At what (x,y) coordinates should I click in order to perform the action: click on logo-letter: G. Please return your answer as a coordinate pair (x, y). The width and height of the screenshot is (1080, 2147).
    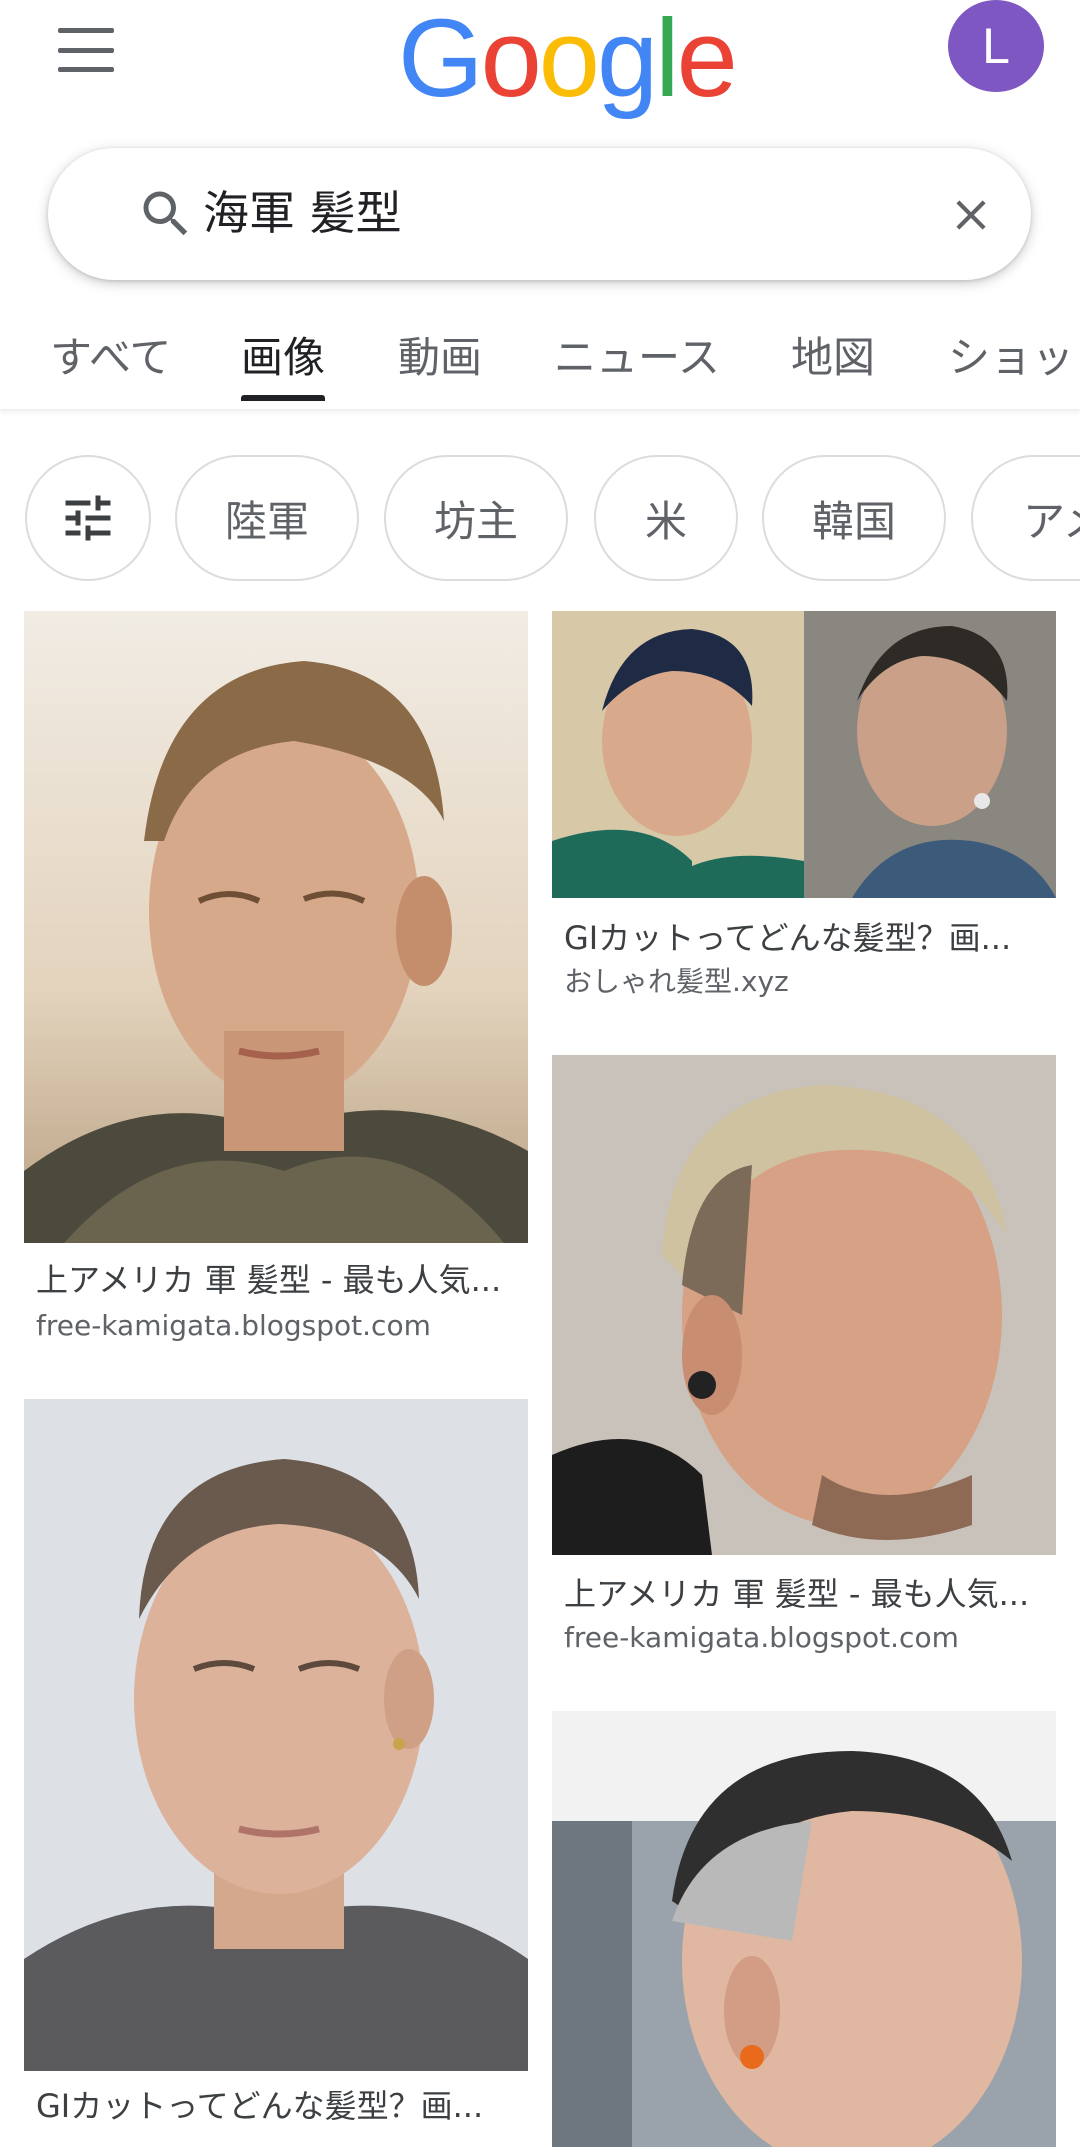
    Looking at the image, I should click on (441, 60).